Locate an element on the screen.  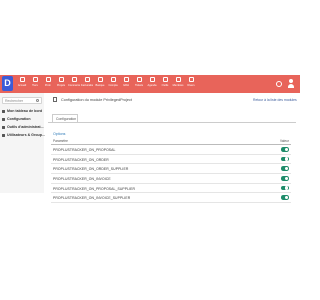
people-icon is located at coordinates (126, 79).